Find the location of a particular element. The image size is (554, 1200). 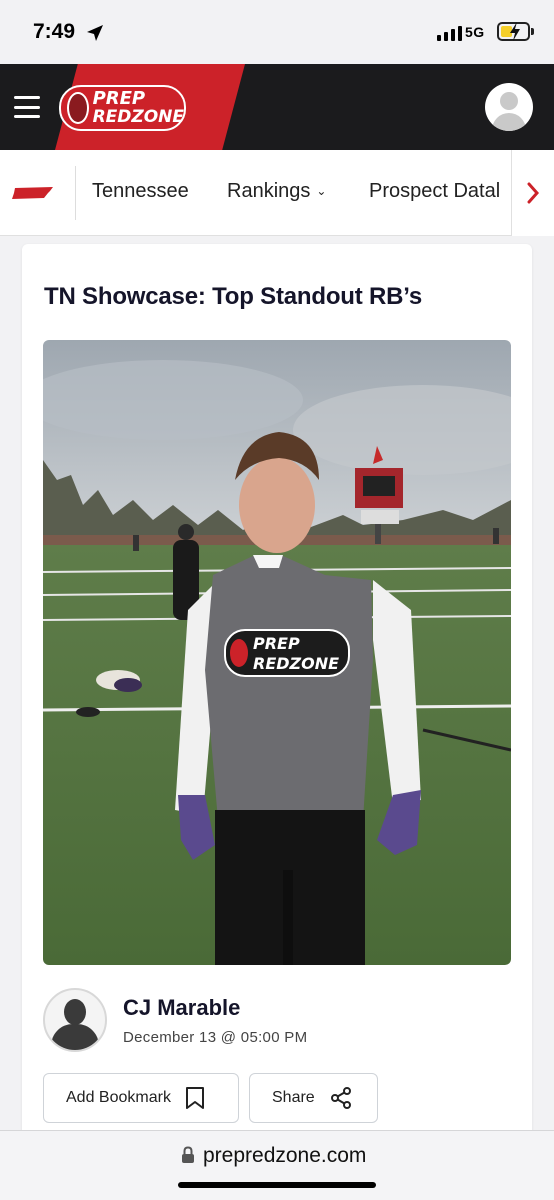

site-header: PREP REDZONE is located at coordinates (277, 107).